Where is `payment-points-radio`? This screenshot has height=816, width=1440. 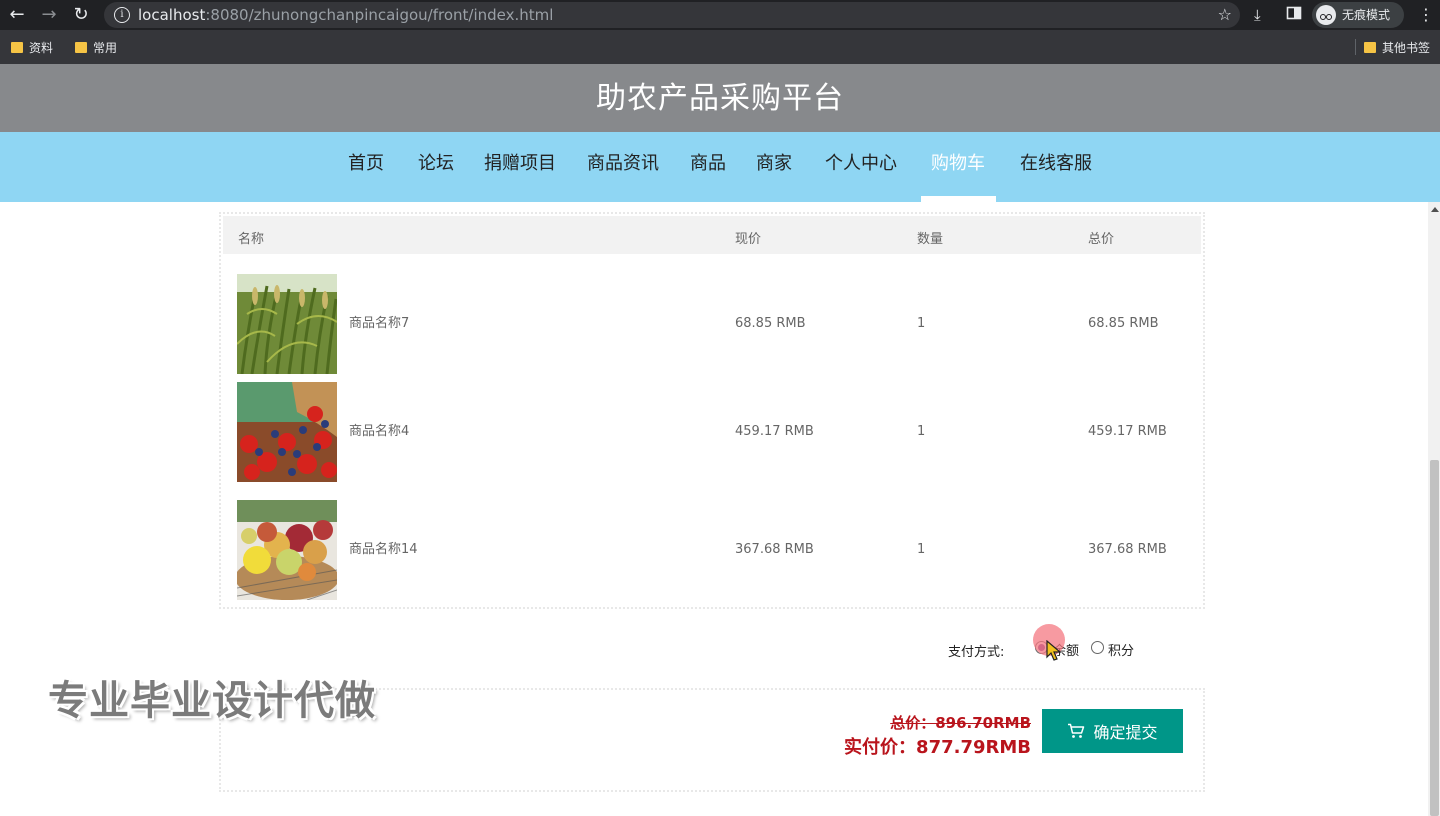 payment-points-radio is located at coordinates (1097, 647).